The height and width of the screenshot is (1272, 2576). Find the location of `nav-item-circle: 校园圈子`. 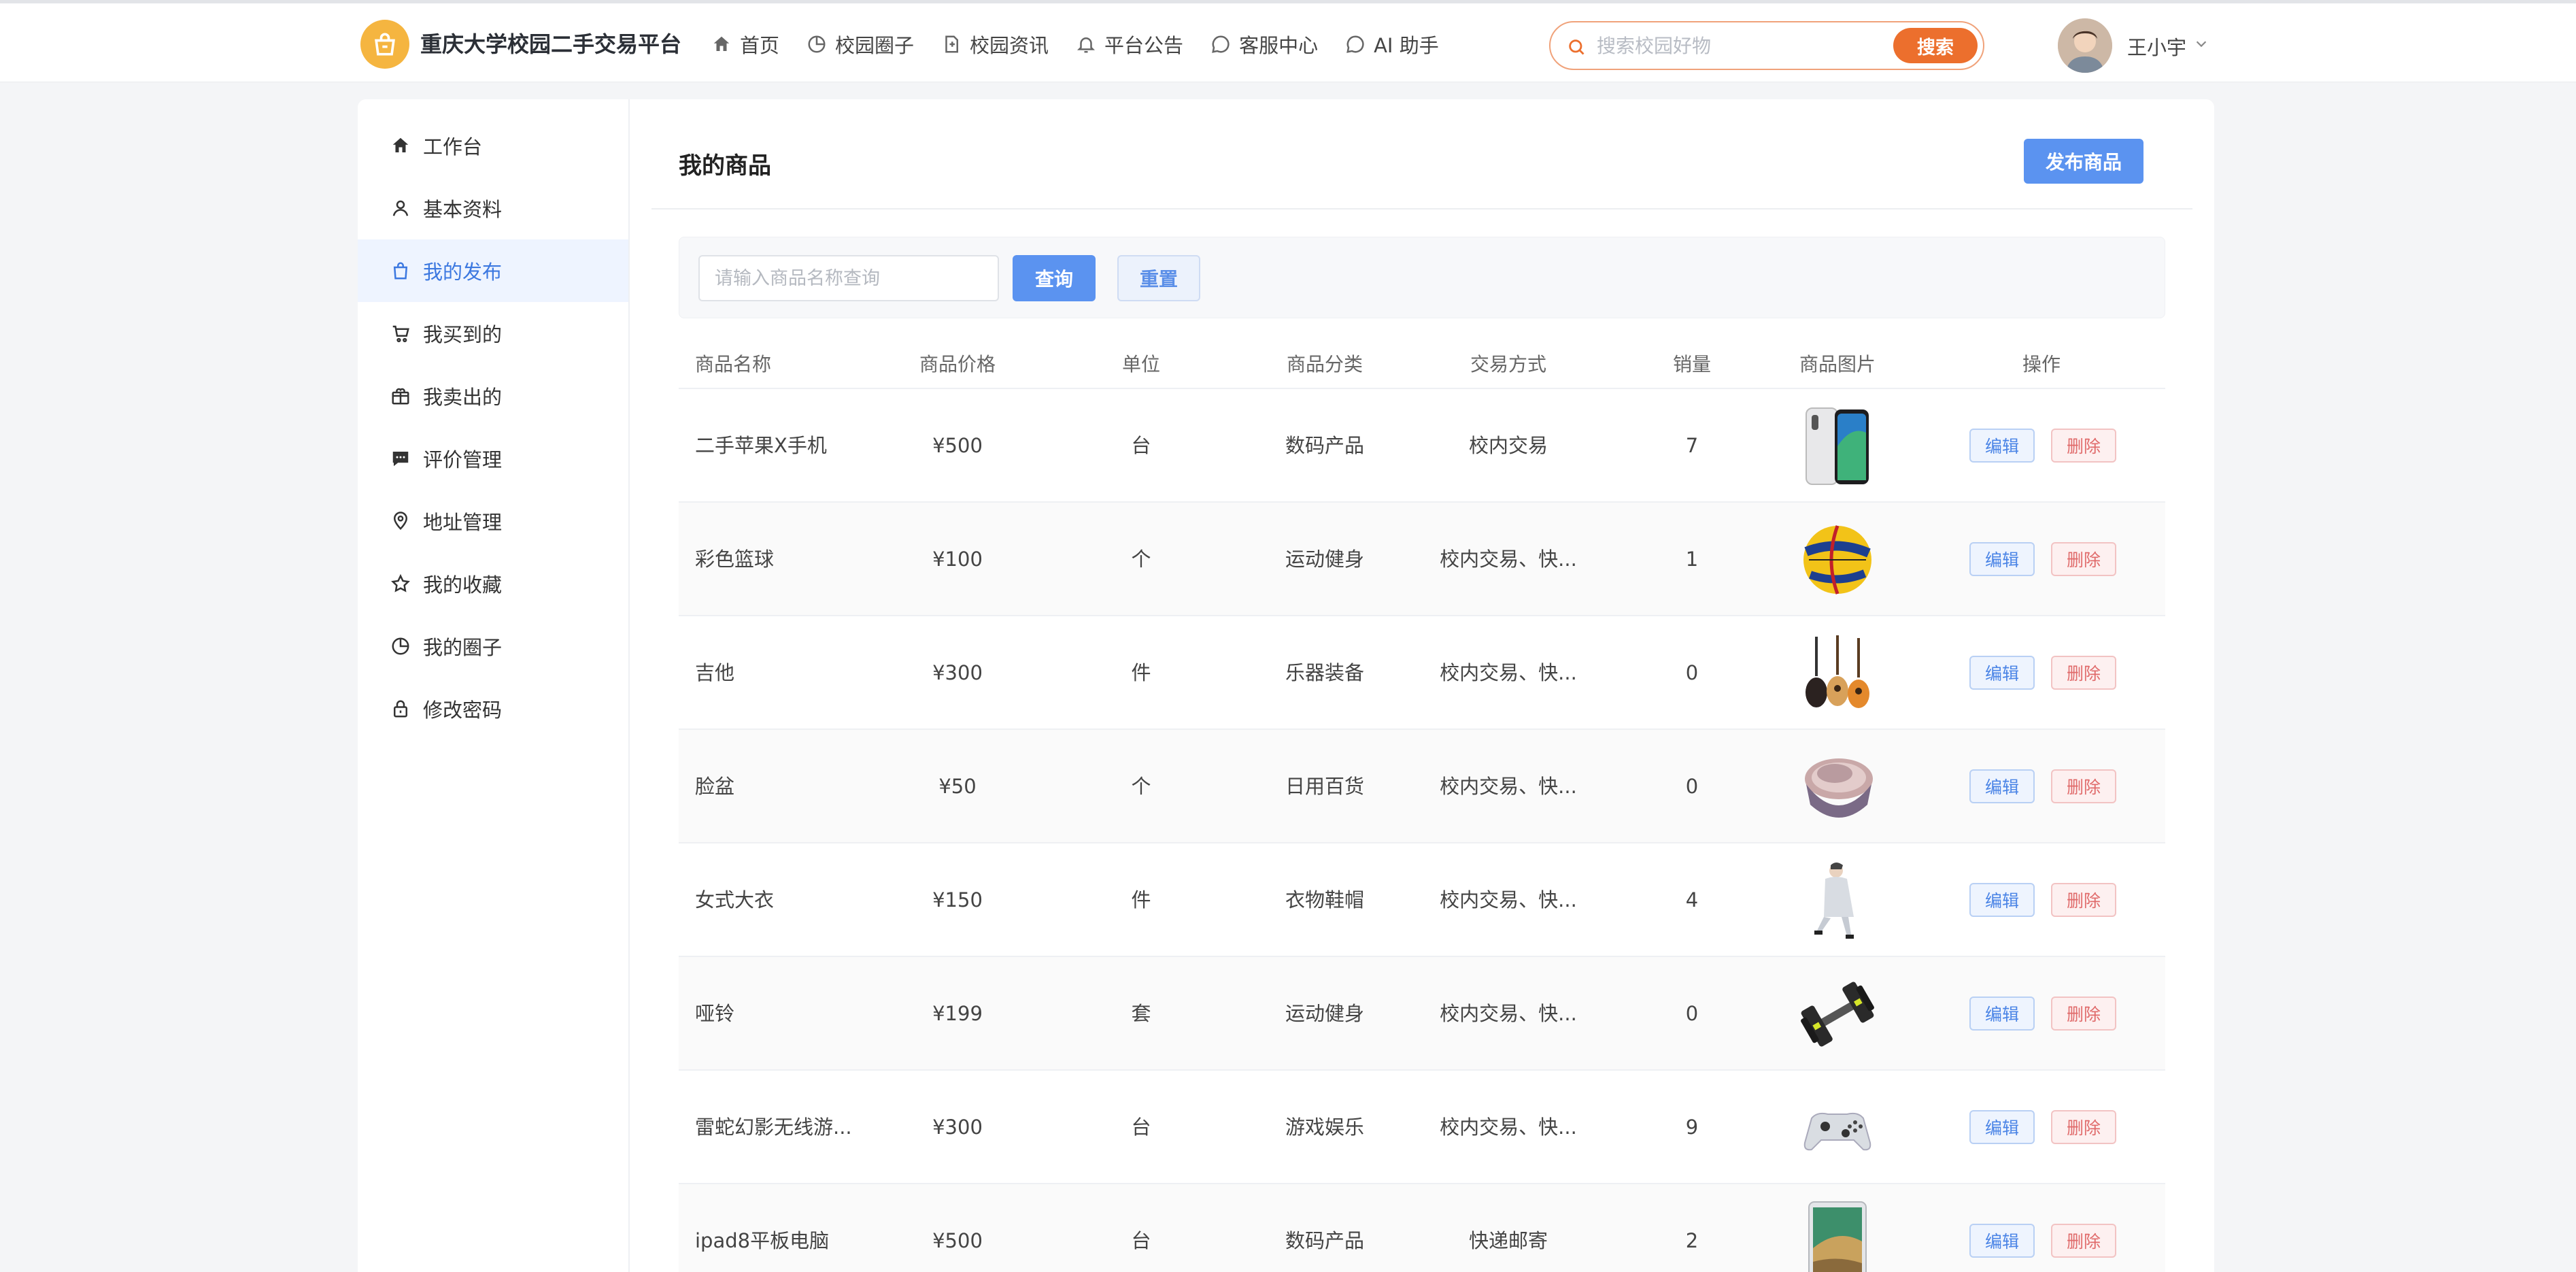

nav-item-circle: 校园圈子 is located at coordinates (860, 44).